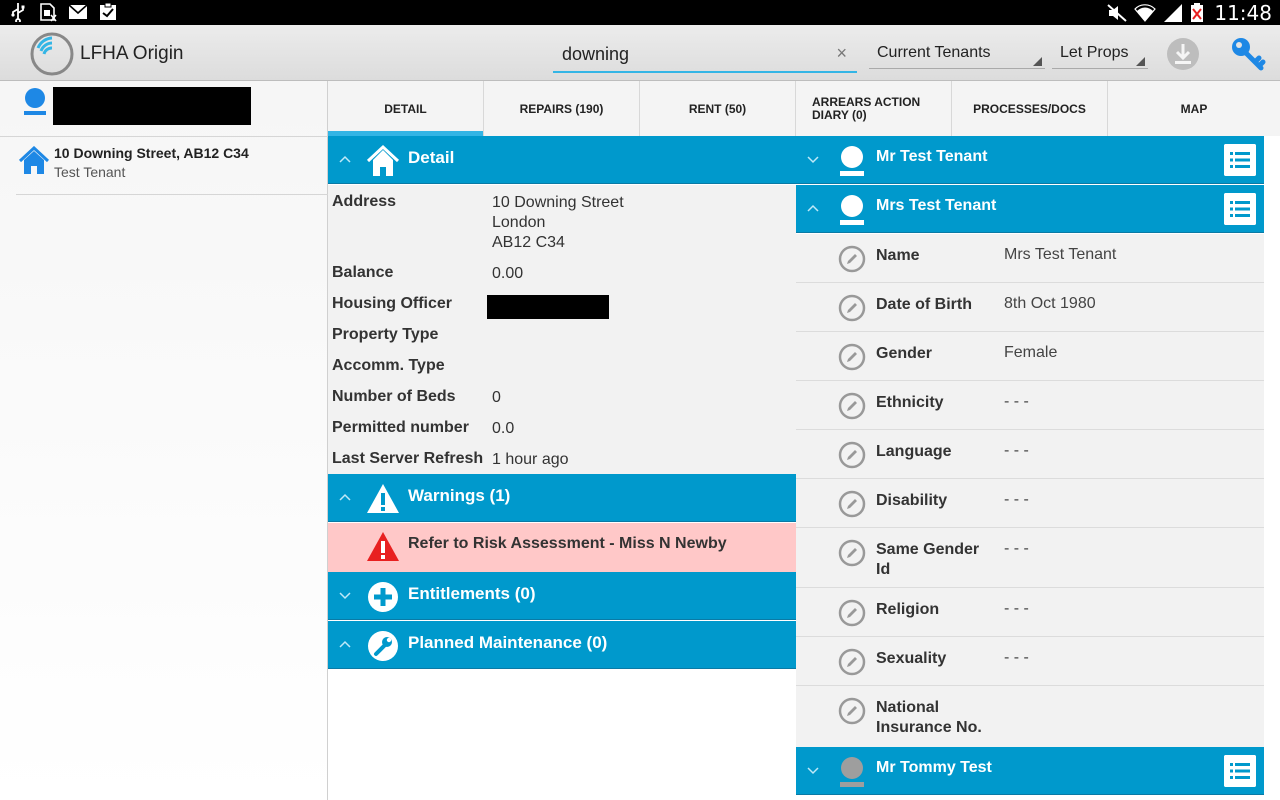 This screenshot has width=1280, height=800. I want to click on warnings-section-header: Warnings (1), so click(562, 498).